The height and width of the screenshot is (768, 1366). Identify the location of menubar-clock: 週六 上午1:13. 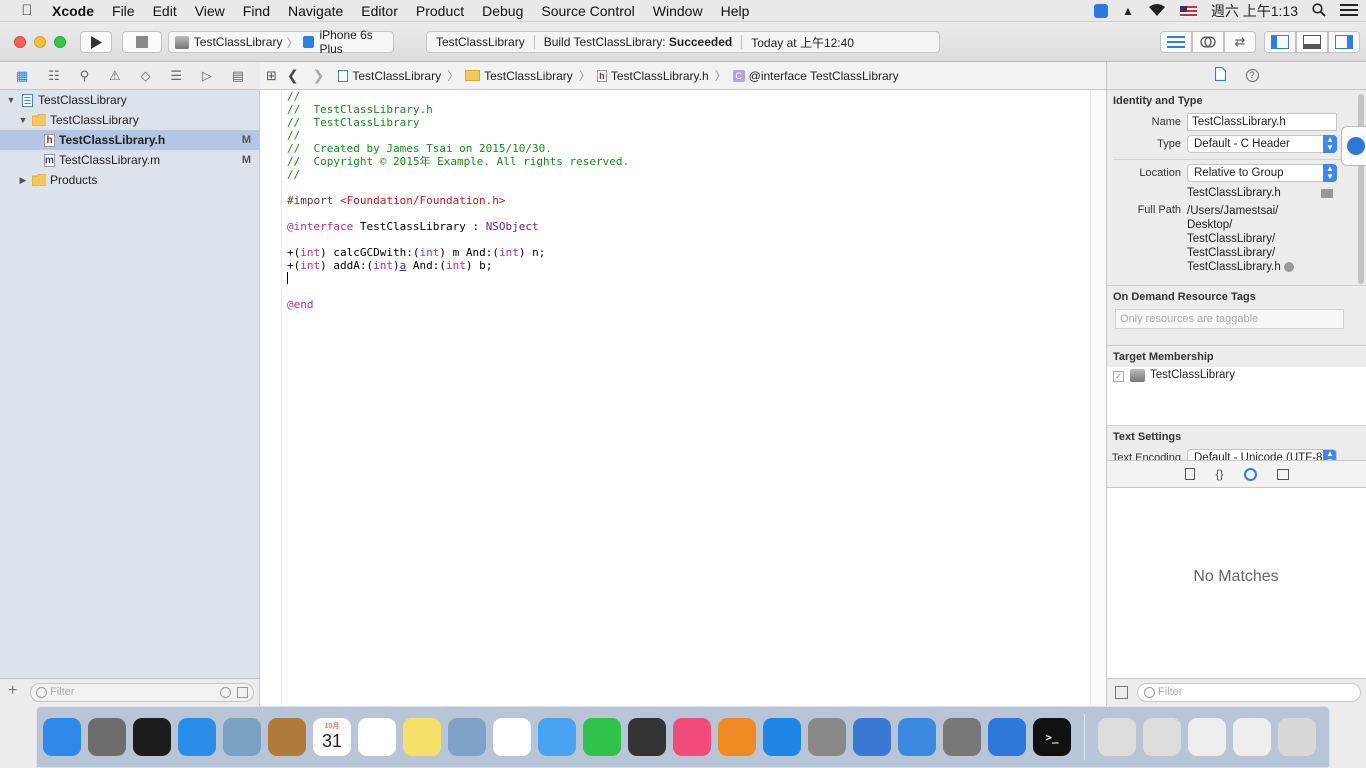
(1254, 11).